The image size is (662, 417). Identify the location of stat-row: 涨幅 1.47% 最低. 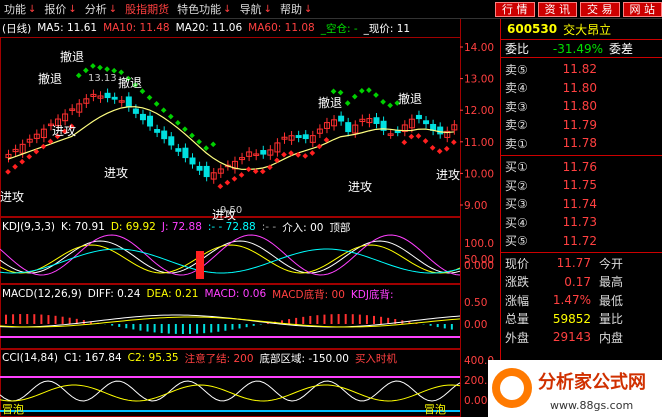
(581, 300).